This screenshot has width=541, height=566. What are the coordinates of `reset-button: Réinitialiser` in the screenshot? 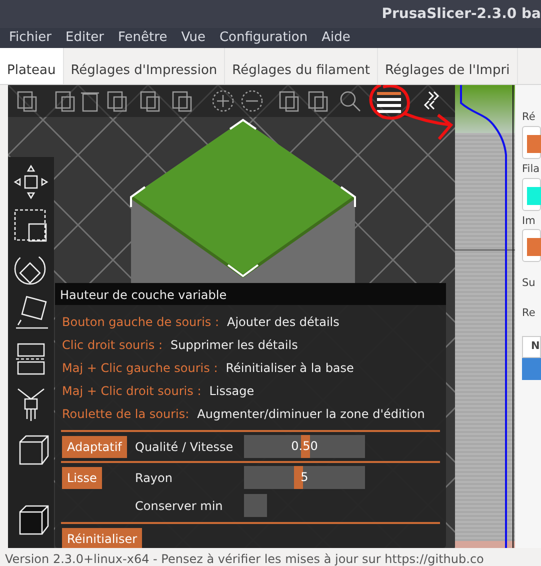 It's located at (102, 538).